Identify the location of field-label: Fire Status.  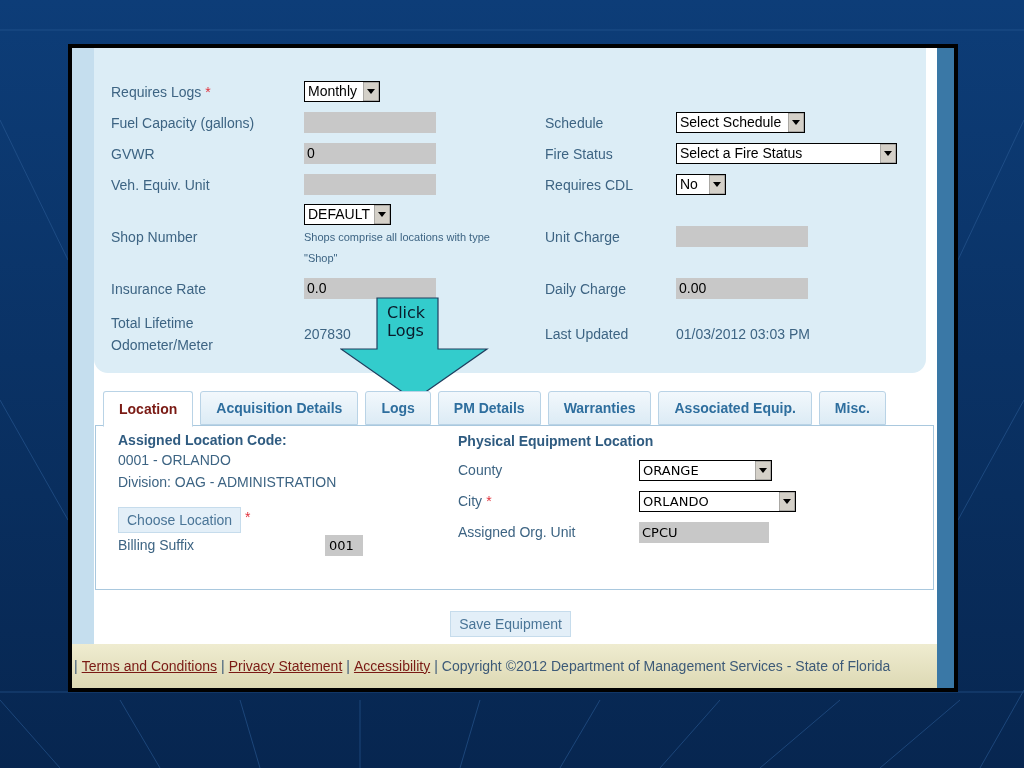
(579, 154).